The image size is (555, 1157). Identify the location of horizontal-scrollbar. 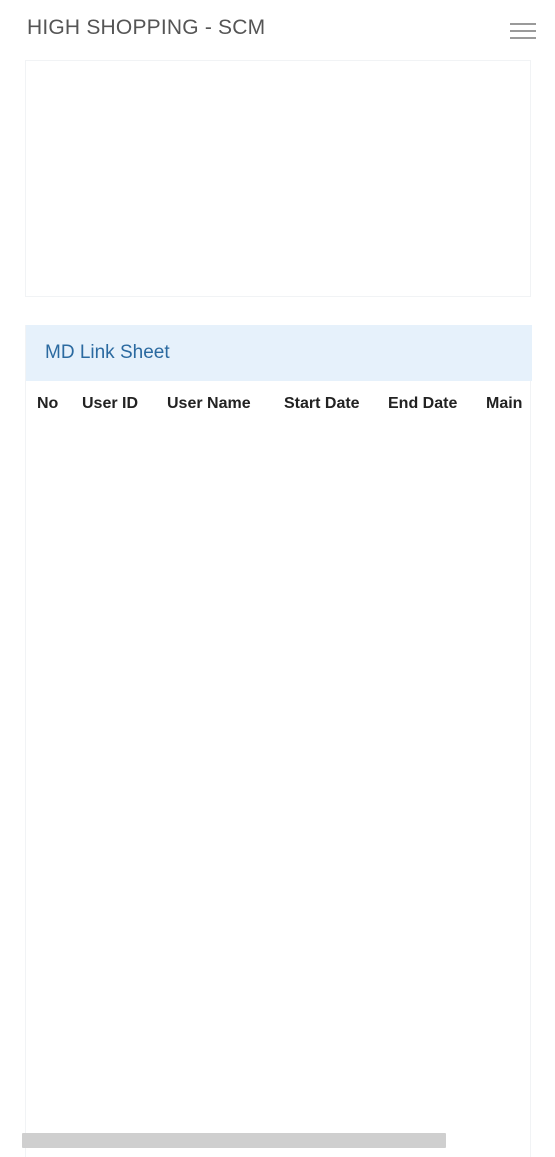
(234, 1140).